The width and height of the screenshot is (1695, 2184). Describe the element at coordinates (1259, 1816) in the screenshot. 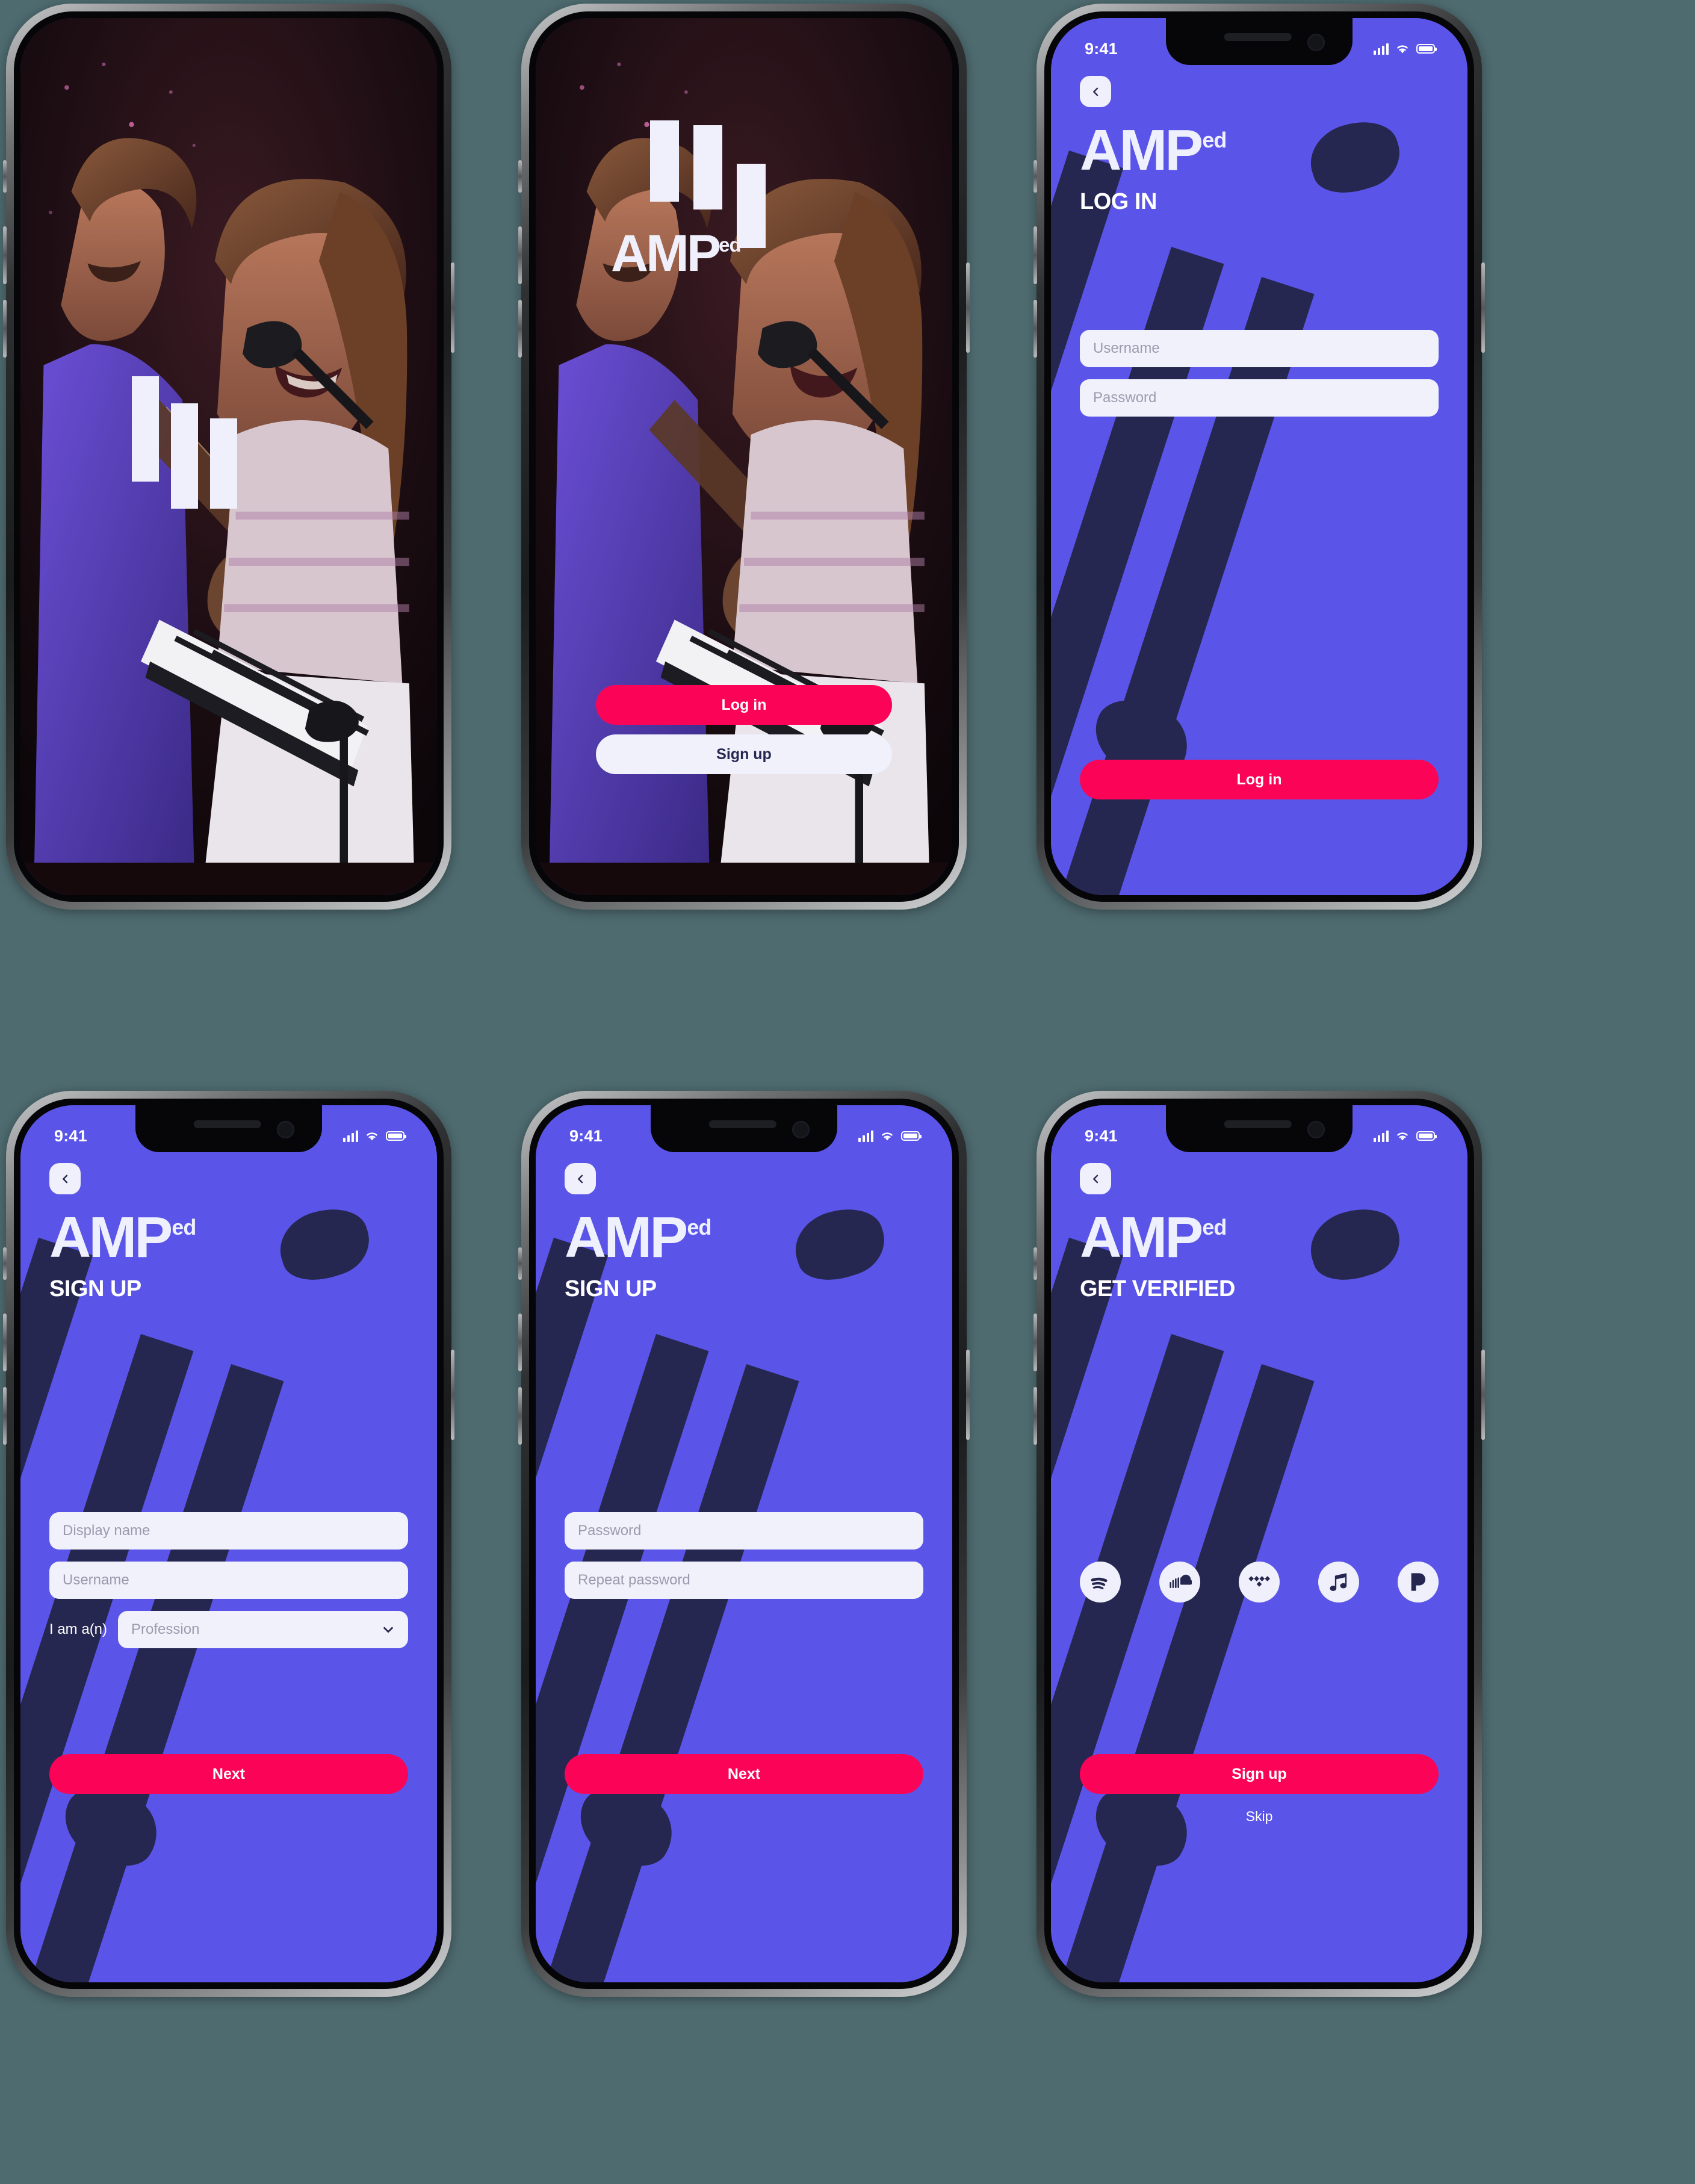

I see `skip-link: Skip` at that location.